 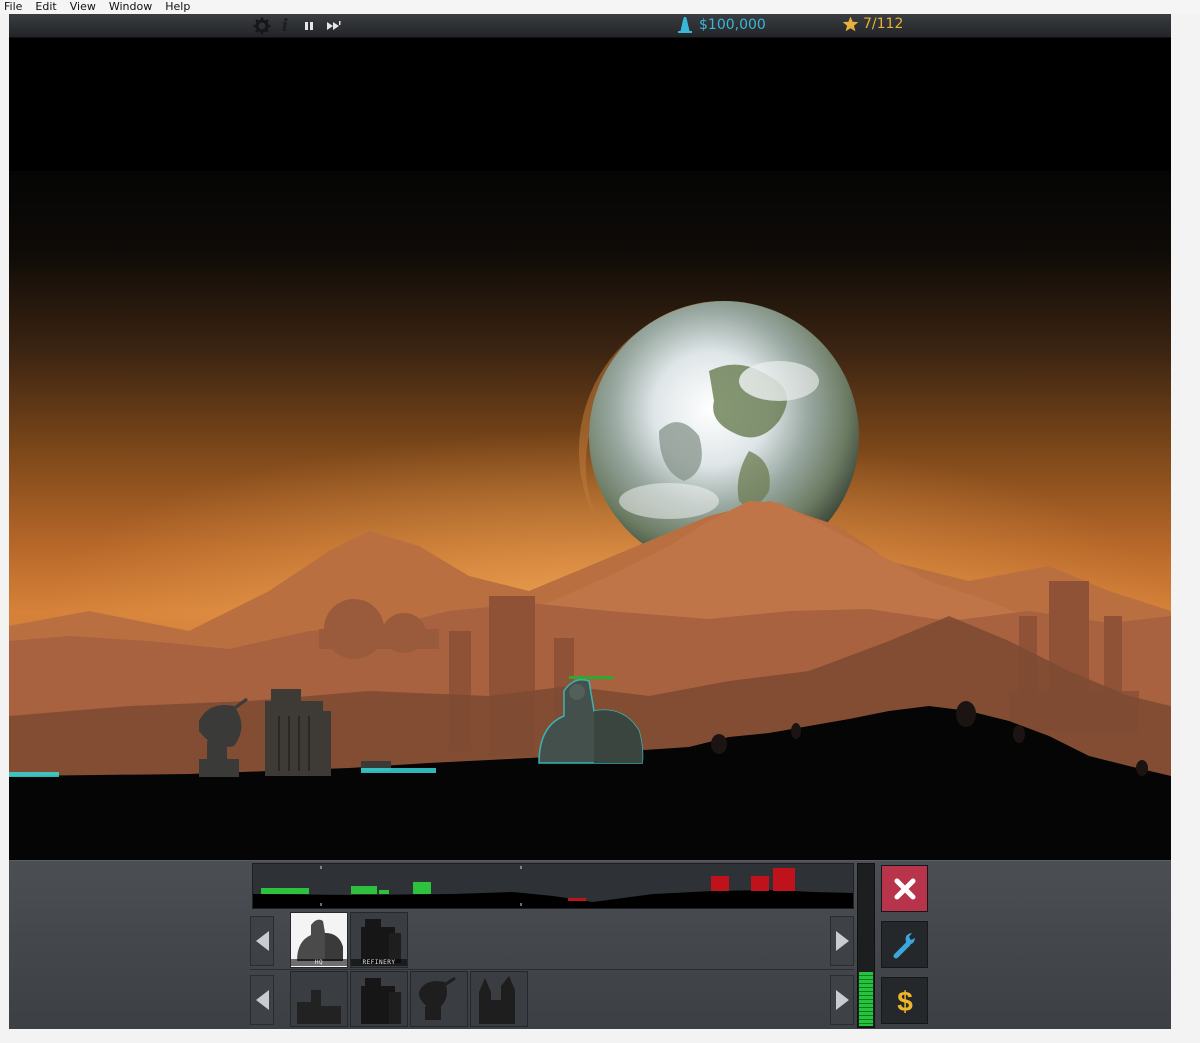 What do you see at coordinates (590, 26) in the screenshot?
I see `top-hud: i $100,000 7/112` at bounding box center [590, 26].